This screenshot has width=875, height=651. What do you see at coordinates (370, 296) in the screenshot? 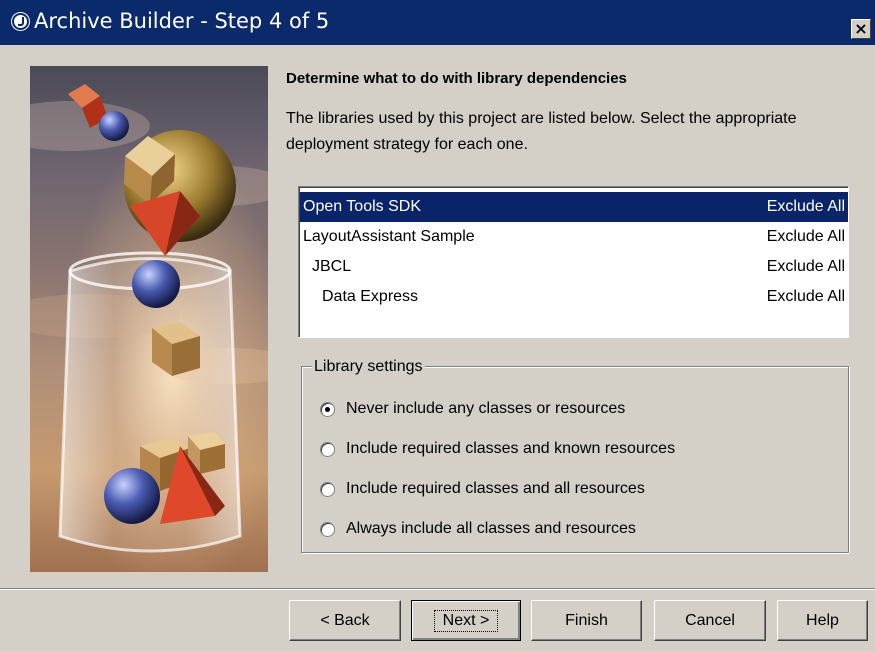
I see `library-name: Data Express` at bounding box center [370, 296].